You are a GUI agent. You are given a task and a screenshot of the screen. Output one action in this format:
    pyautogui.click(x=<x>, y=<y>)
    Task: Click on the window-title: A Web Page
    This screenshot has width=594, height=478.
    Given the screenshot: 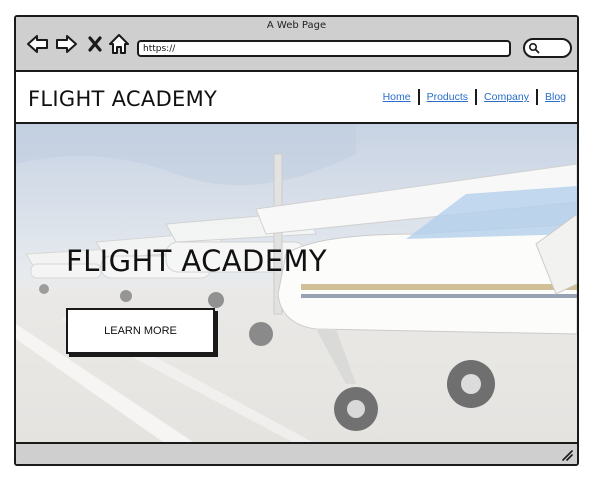 What is the action you would take?
    pyautogui.click(x=296, y=25)
    